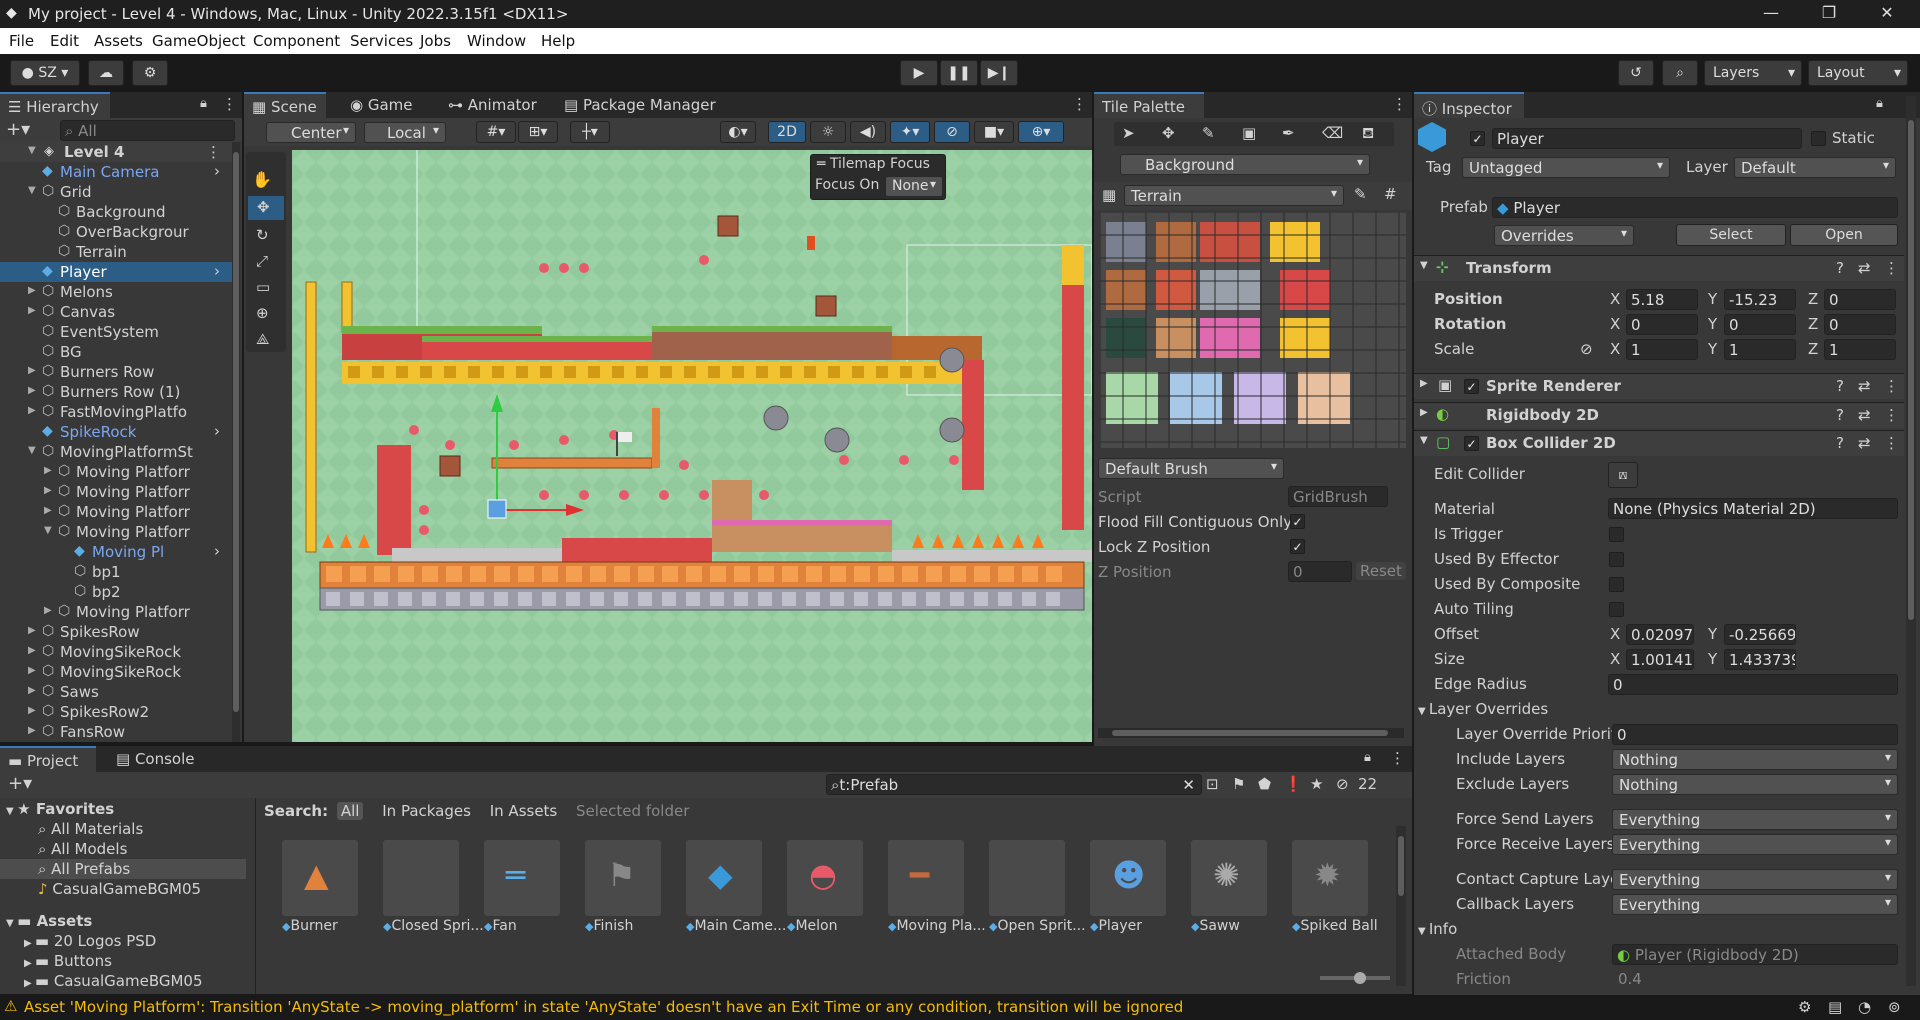  I want to click on tab-tile-palette: Tile Palette, so click(1149, 105).